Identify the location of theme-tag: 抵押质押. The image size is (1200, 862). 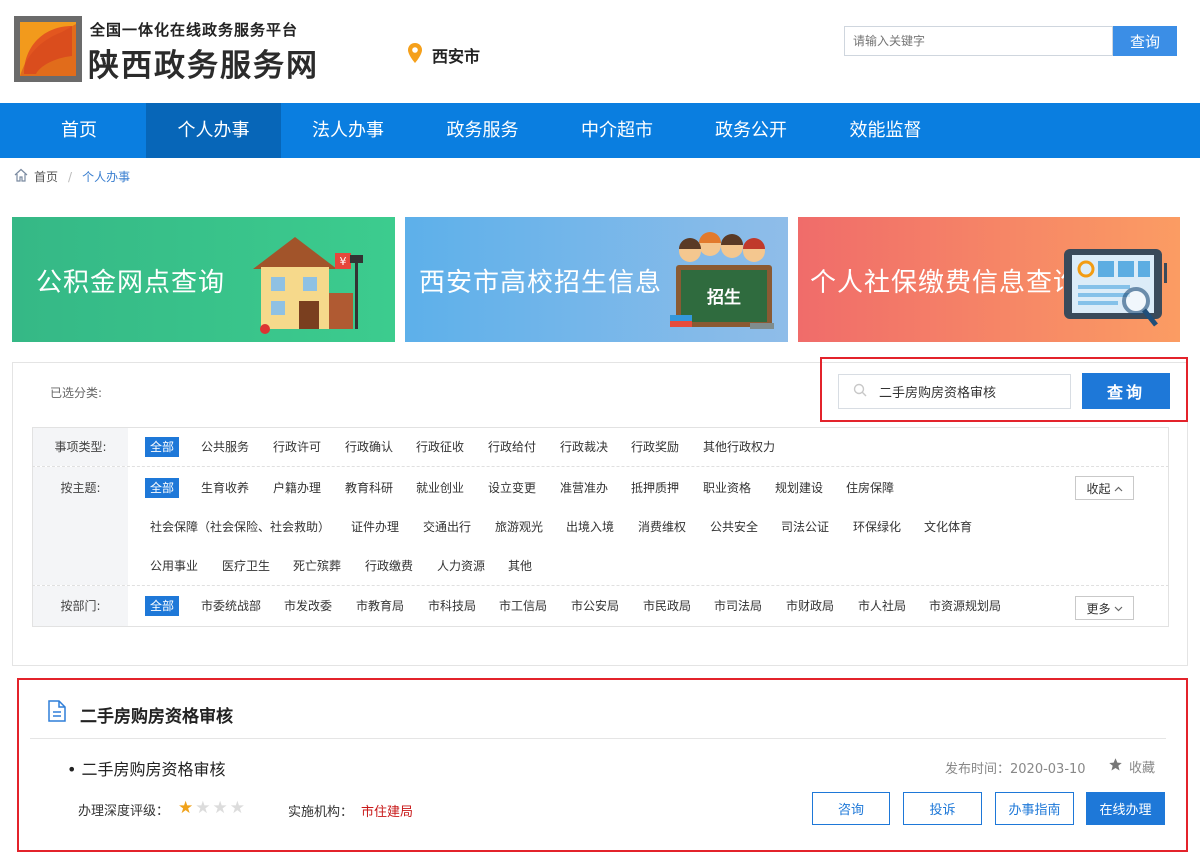
(655, 488).